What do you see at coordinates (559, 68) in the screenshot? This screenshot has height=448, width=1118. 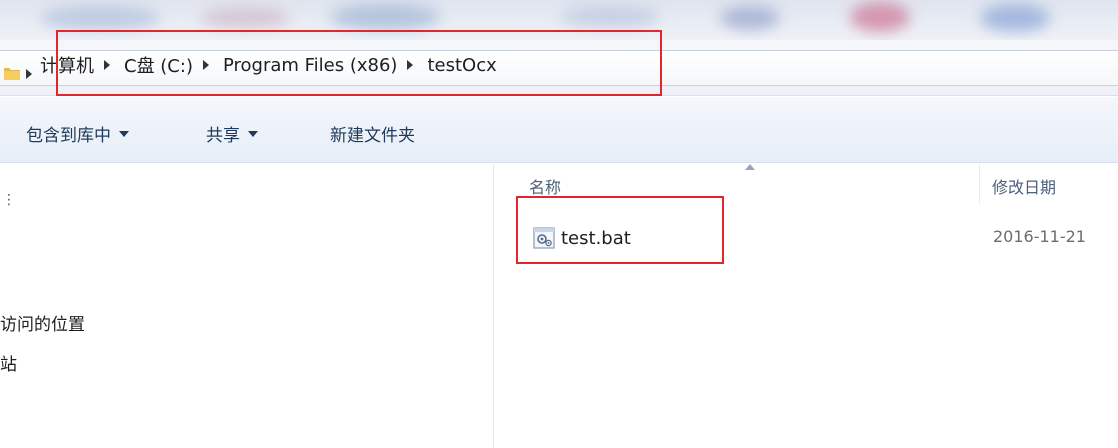 I see `address-bar: 计算机 C盘 (C:) Program Files (x86) testOcx` at bounding box center [559, 68].